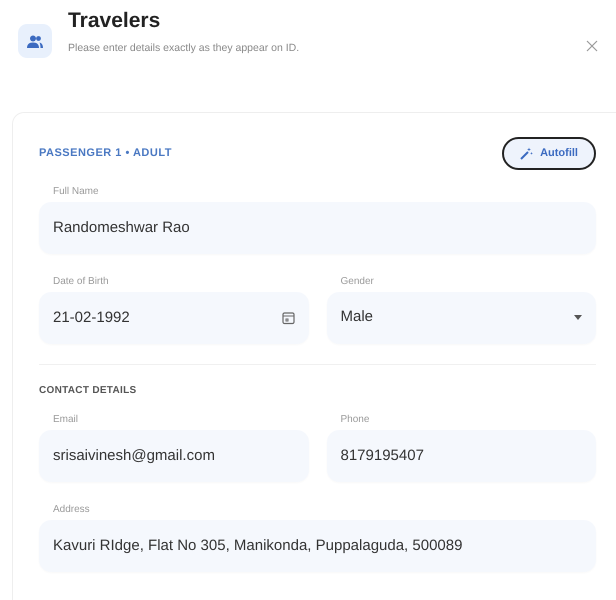 This screenshot has height=600, width=616. What do you see at coordinates (65, 419) in the screenshot?
I see `field-label: Email` at bounding box center [65, 419].